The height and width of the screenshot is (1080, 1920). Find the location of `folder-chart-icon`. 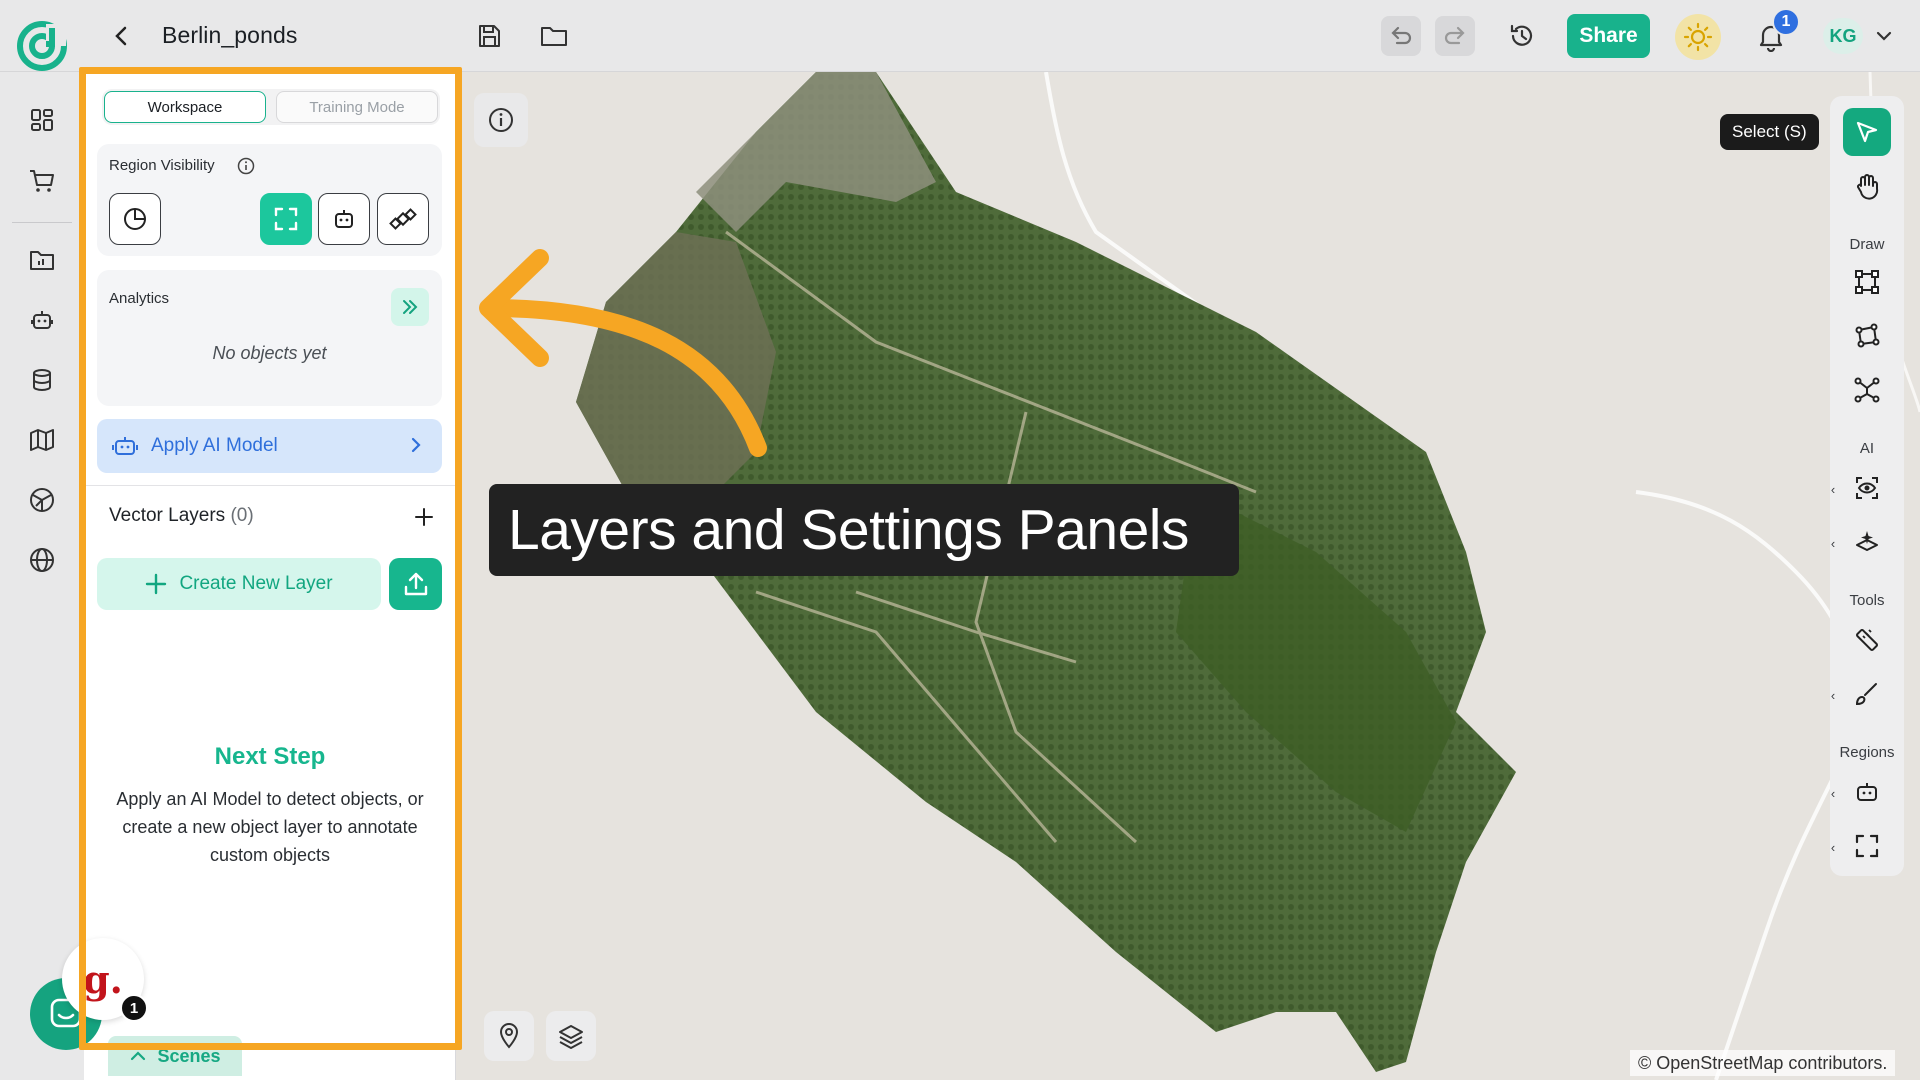

folder-chart-icon is located at coordinates (42, 260).